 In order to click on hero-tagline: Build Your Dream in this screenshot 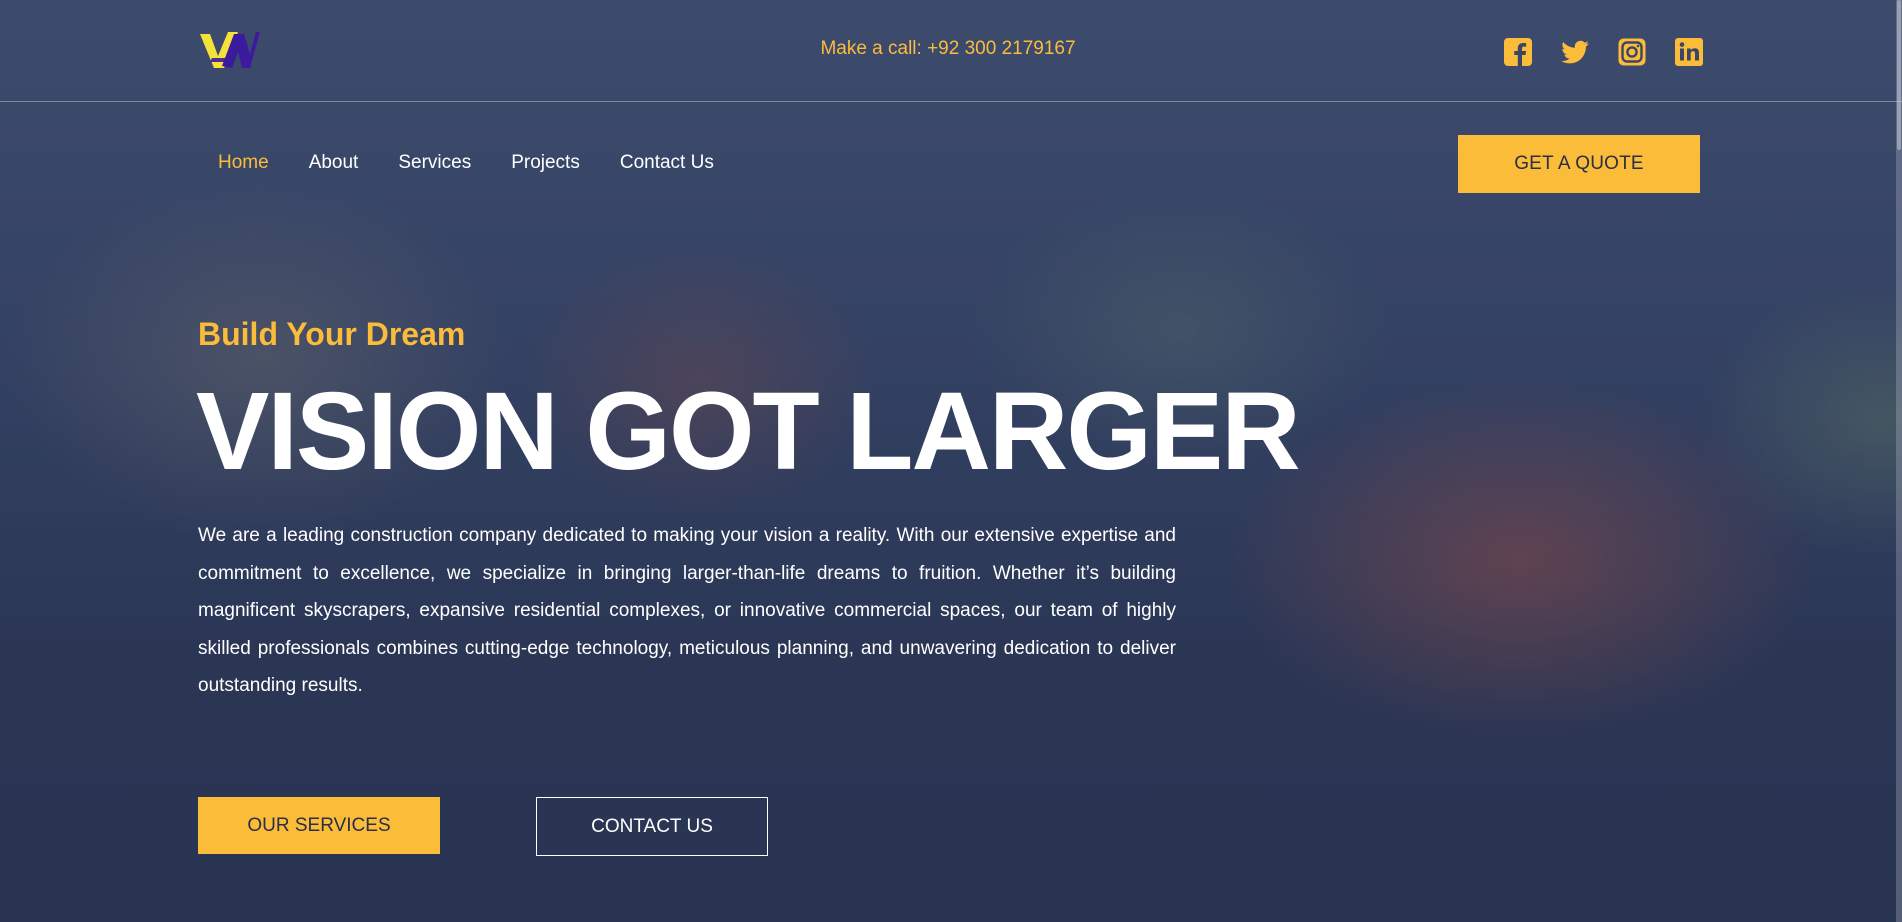, I will do `click(332, 334)`.